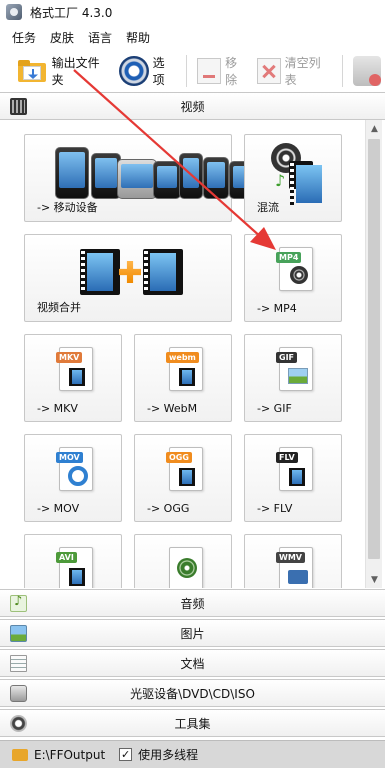  I want to click on category-document-header: 文档, so click(192, 663).